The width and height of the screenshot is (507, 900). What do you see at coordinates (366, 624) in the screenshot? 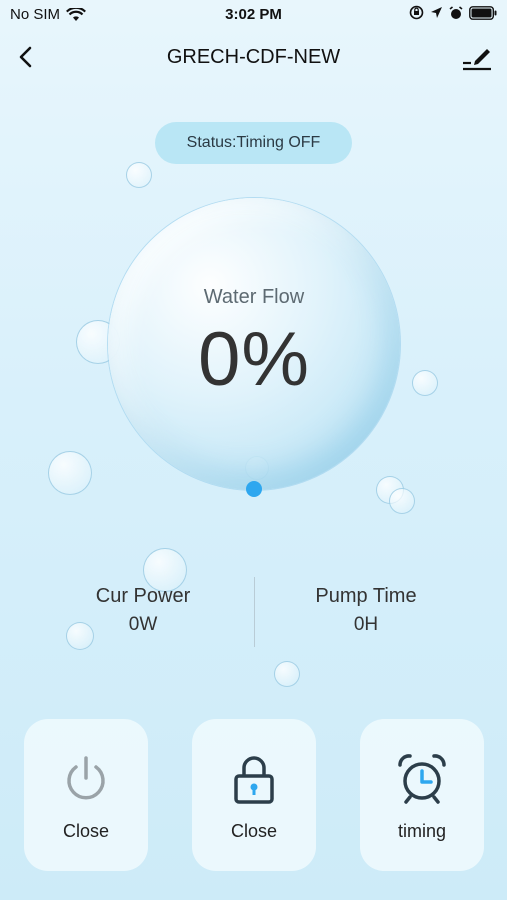
I see `pump-time-value: 0H` at bounding box center [366, 624].